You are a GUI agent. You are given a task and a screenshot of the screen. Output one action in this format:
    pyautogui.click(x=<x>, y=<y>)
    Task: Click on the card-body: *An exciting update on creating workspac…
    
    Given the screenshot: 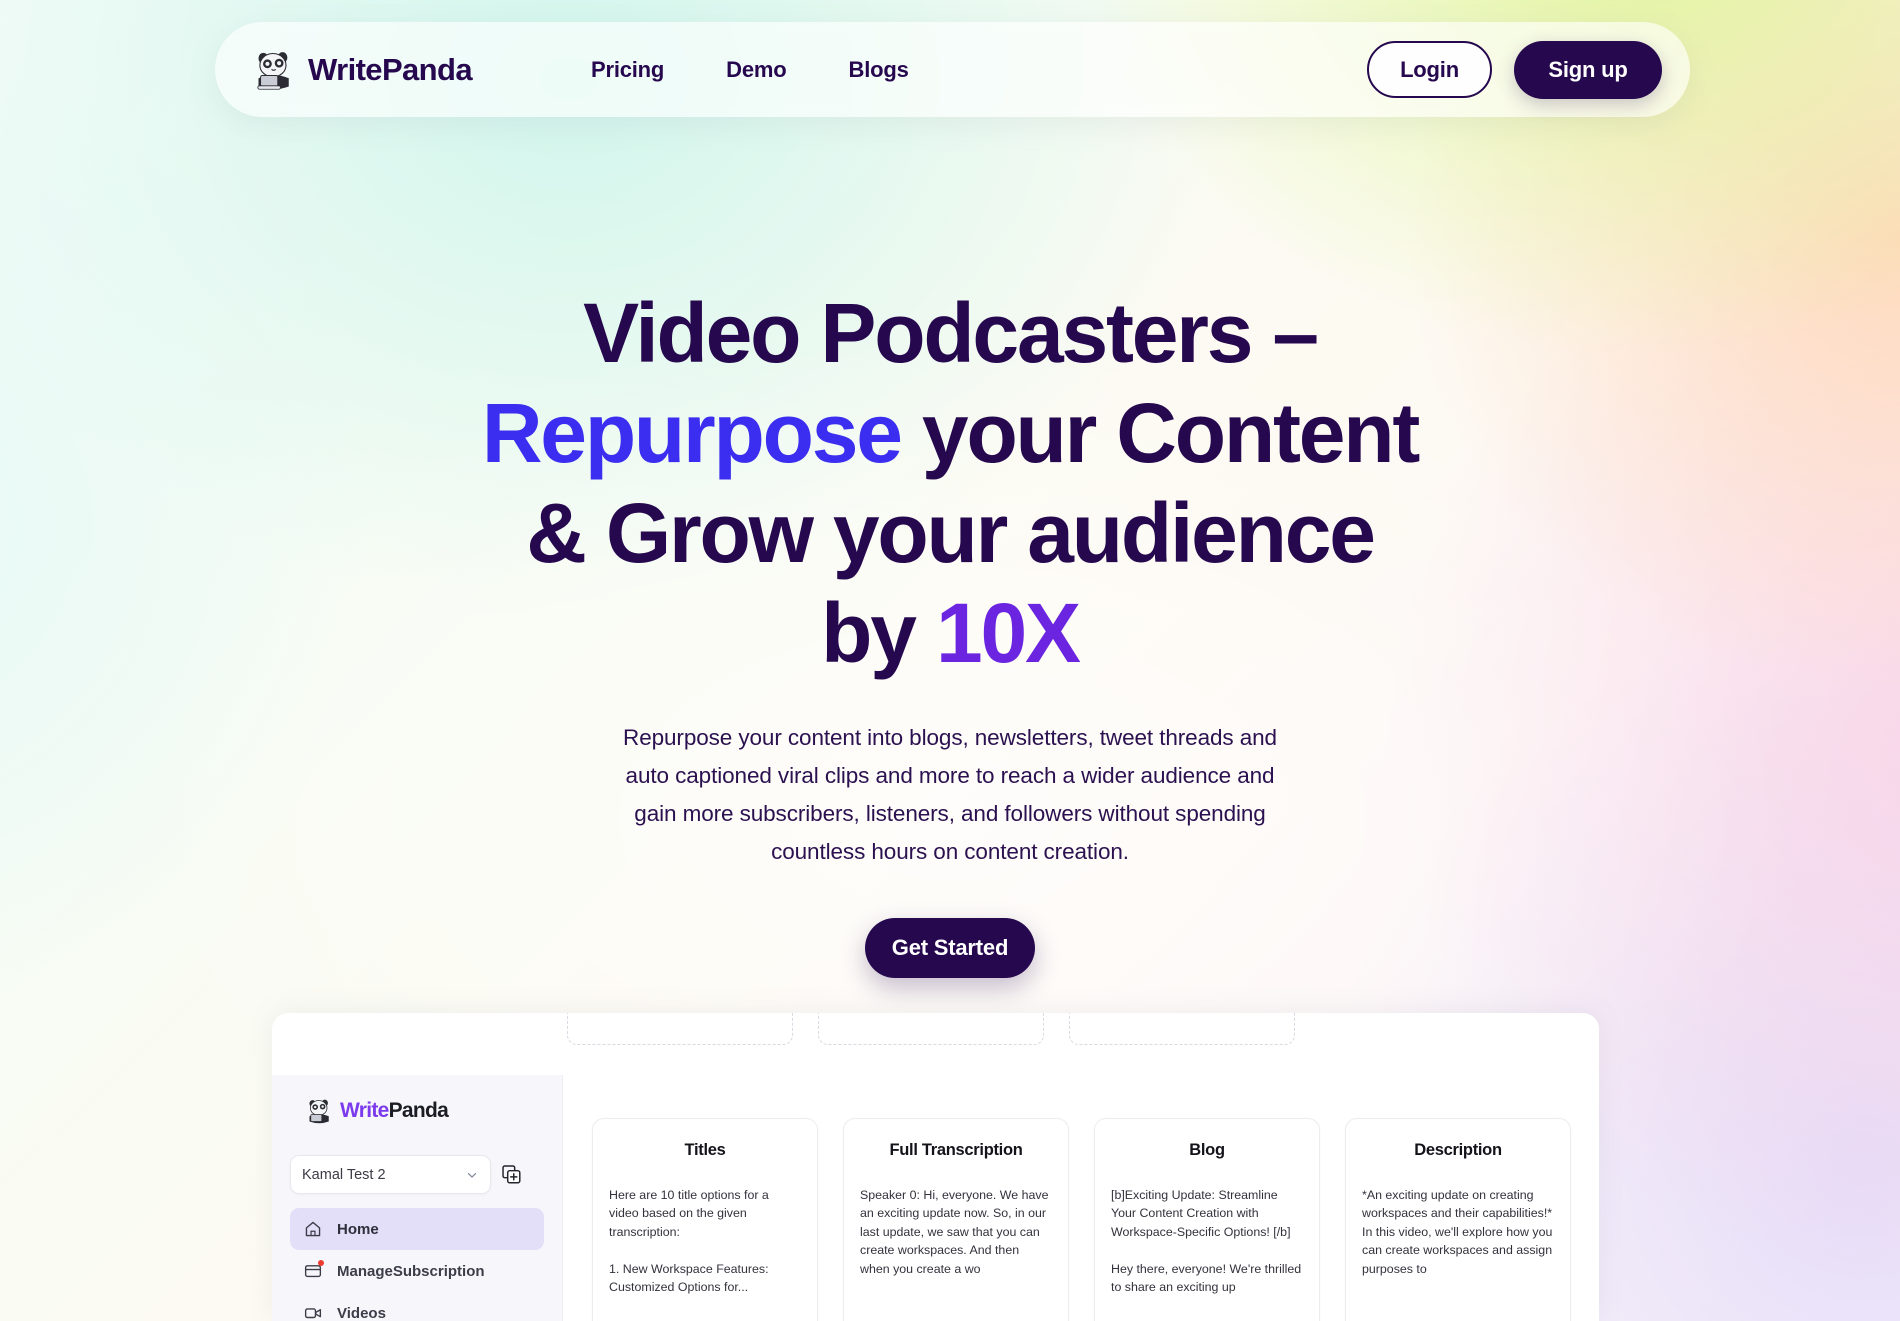 What is the action you would take?
    pyautogui.click(x=1459, y=1232)
    